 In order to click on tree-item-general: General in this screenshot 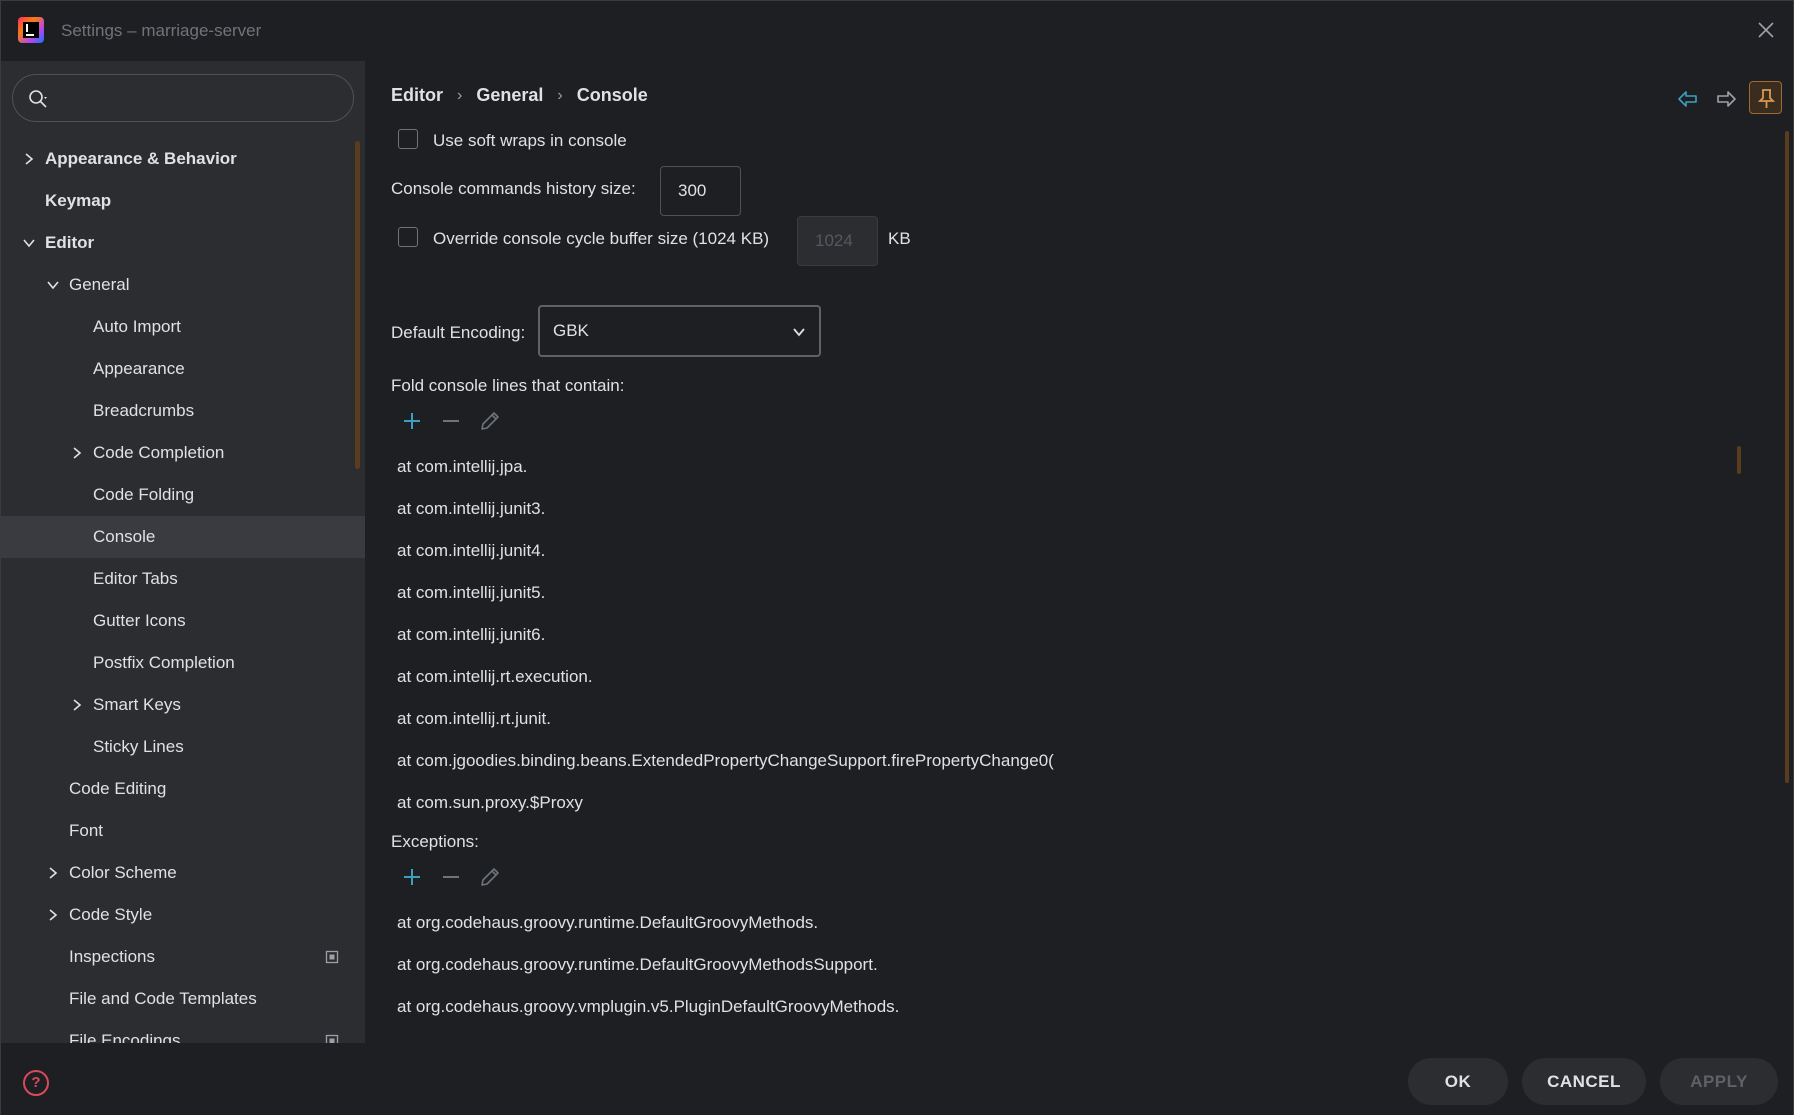, I will do `click(183, 285)`.